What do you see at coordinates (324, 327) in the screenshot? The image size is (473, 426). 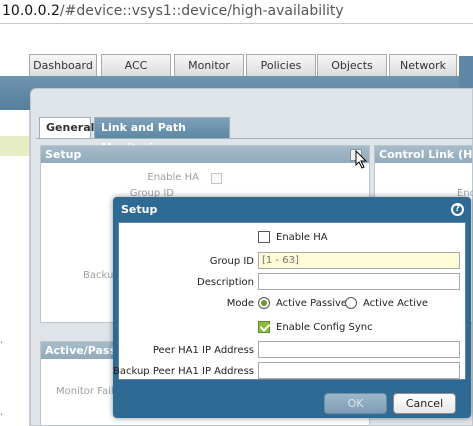 I see `config-sync-label: Enable Config Sync` at bounding box center [324, 327].